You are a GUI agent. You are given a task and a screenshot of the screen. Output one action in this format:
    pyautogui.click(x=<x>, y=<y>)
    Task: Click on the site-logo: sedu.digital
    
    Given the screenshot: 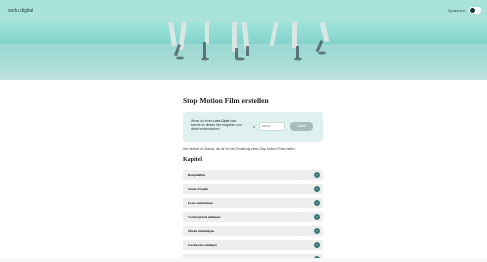 What is the action you would take?
    pyautogui.click(x=20, y=11)
    